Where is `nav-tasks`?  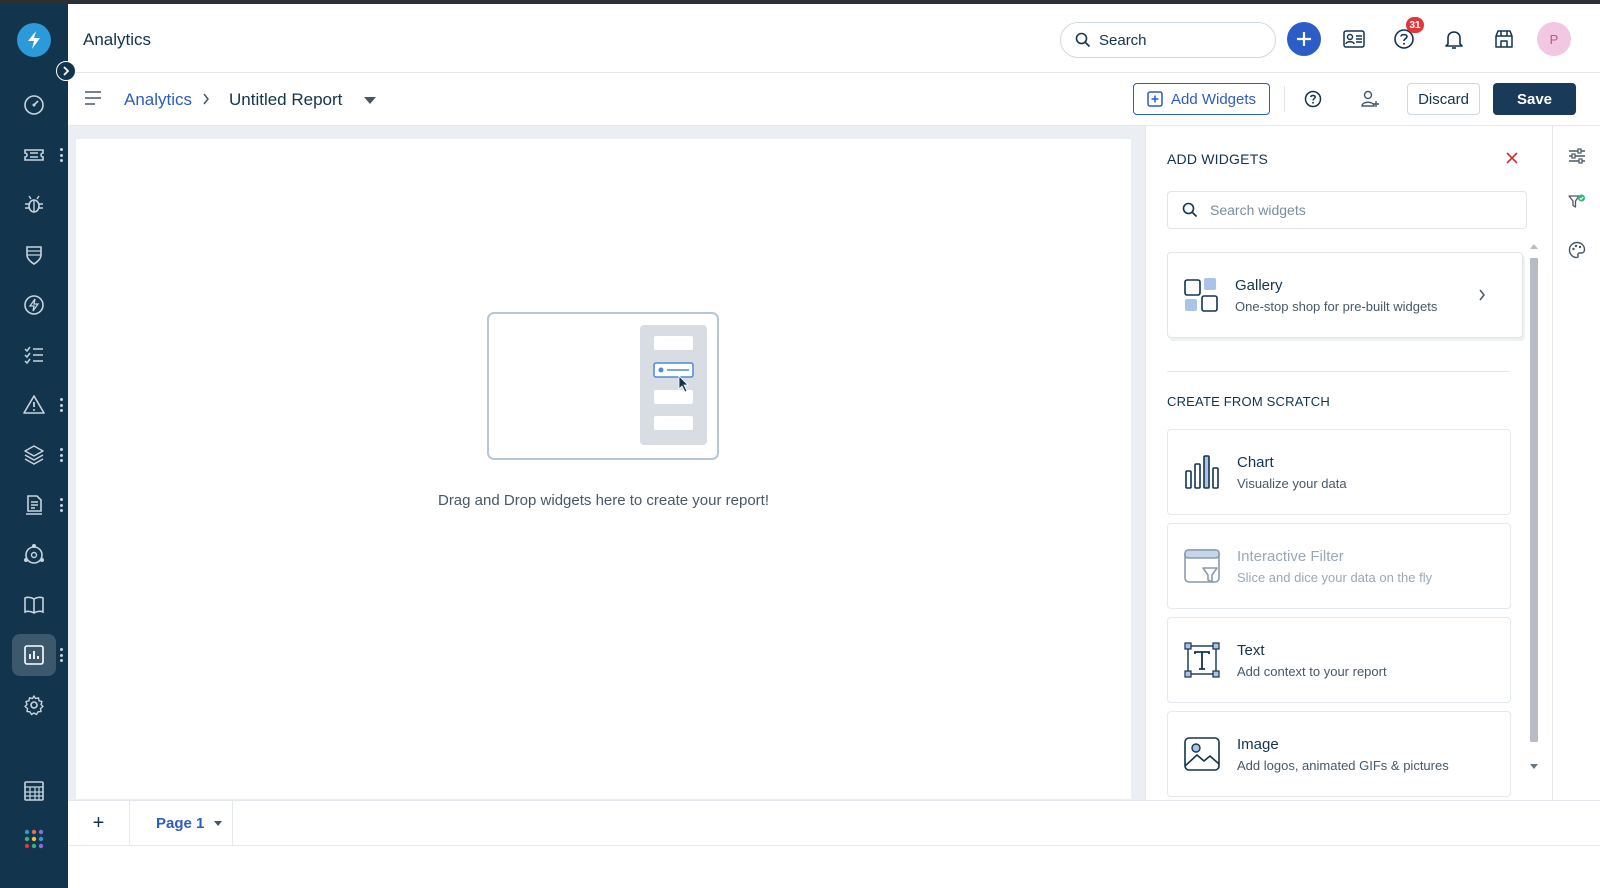
nav-tasks is located at coordinates (34, 355).